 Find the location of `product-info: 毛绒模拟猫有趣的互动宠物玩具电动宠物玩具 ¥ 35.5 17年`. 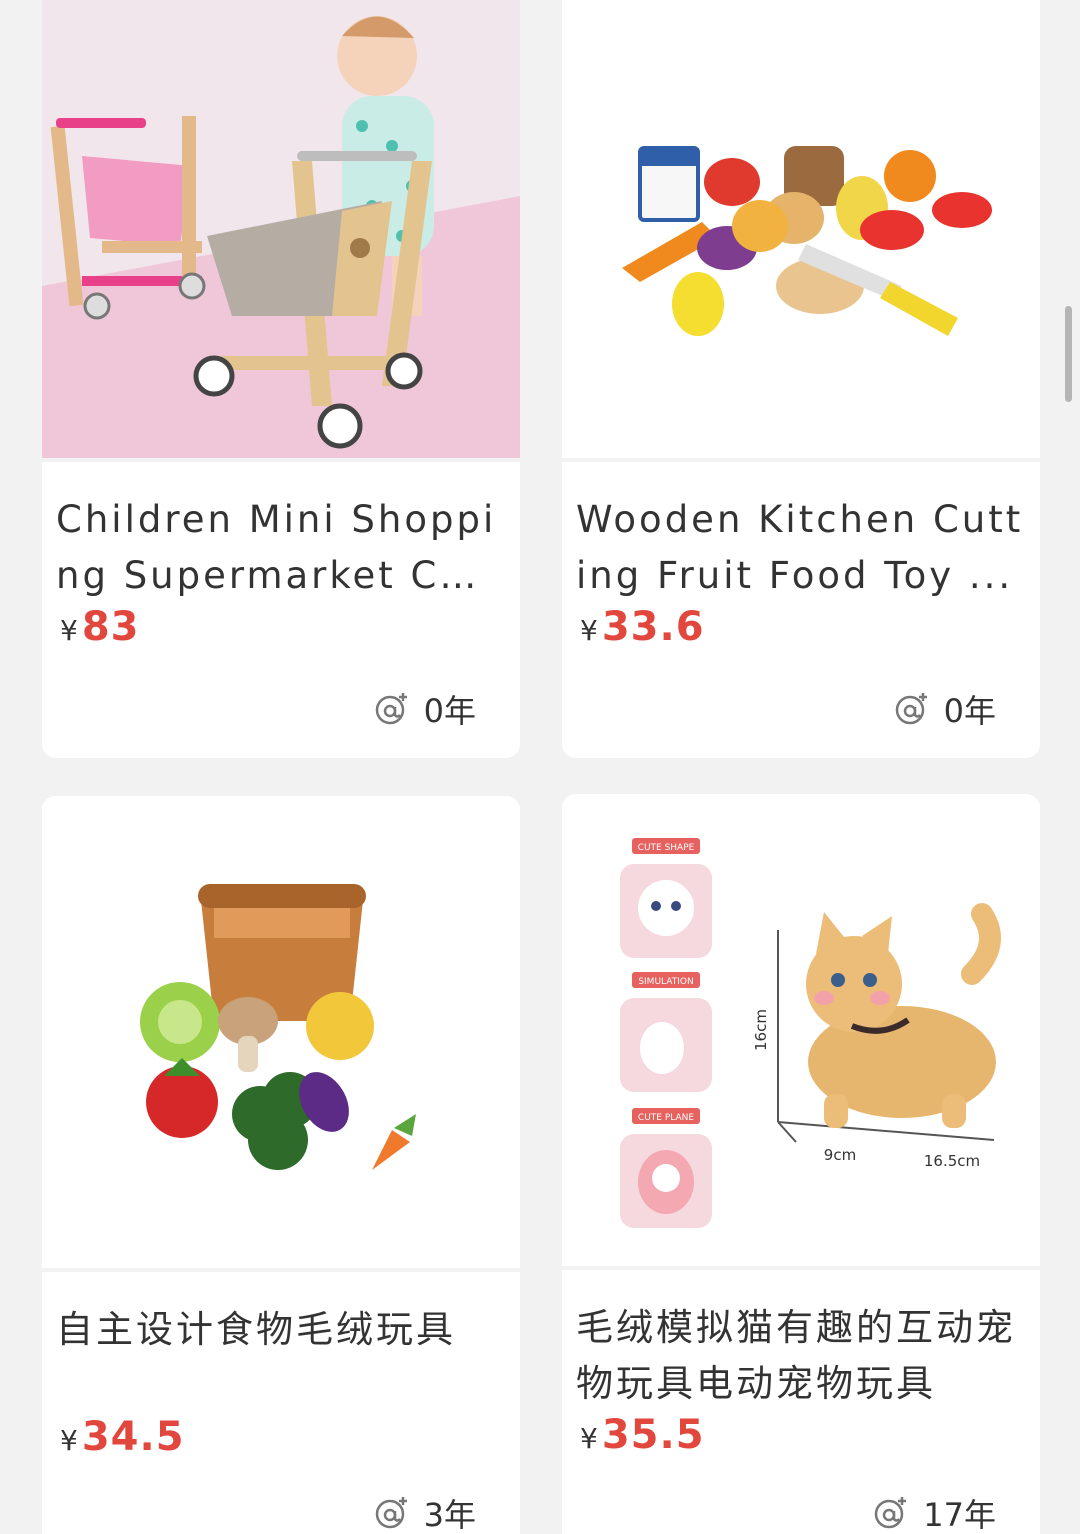

product-info: 毛绒模拟猫有趣的互动宠物玩具电动宠物玩具 ¥ 35.5 17年 is located at coordinates (801, 1402).